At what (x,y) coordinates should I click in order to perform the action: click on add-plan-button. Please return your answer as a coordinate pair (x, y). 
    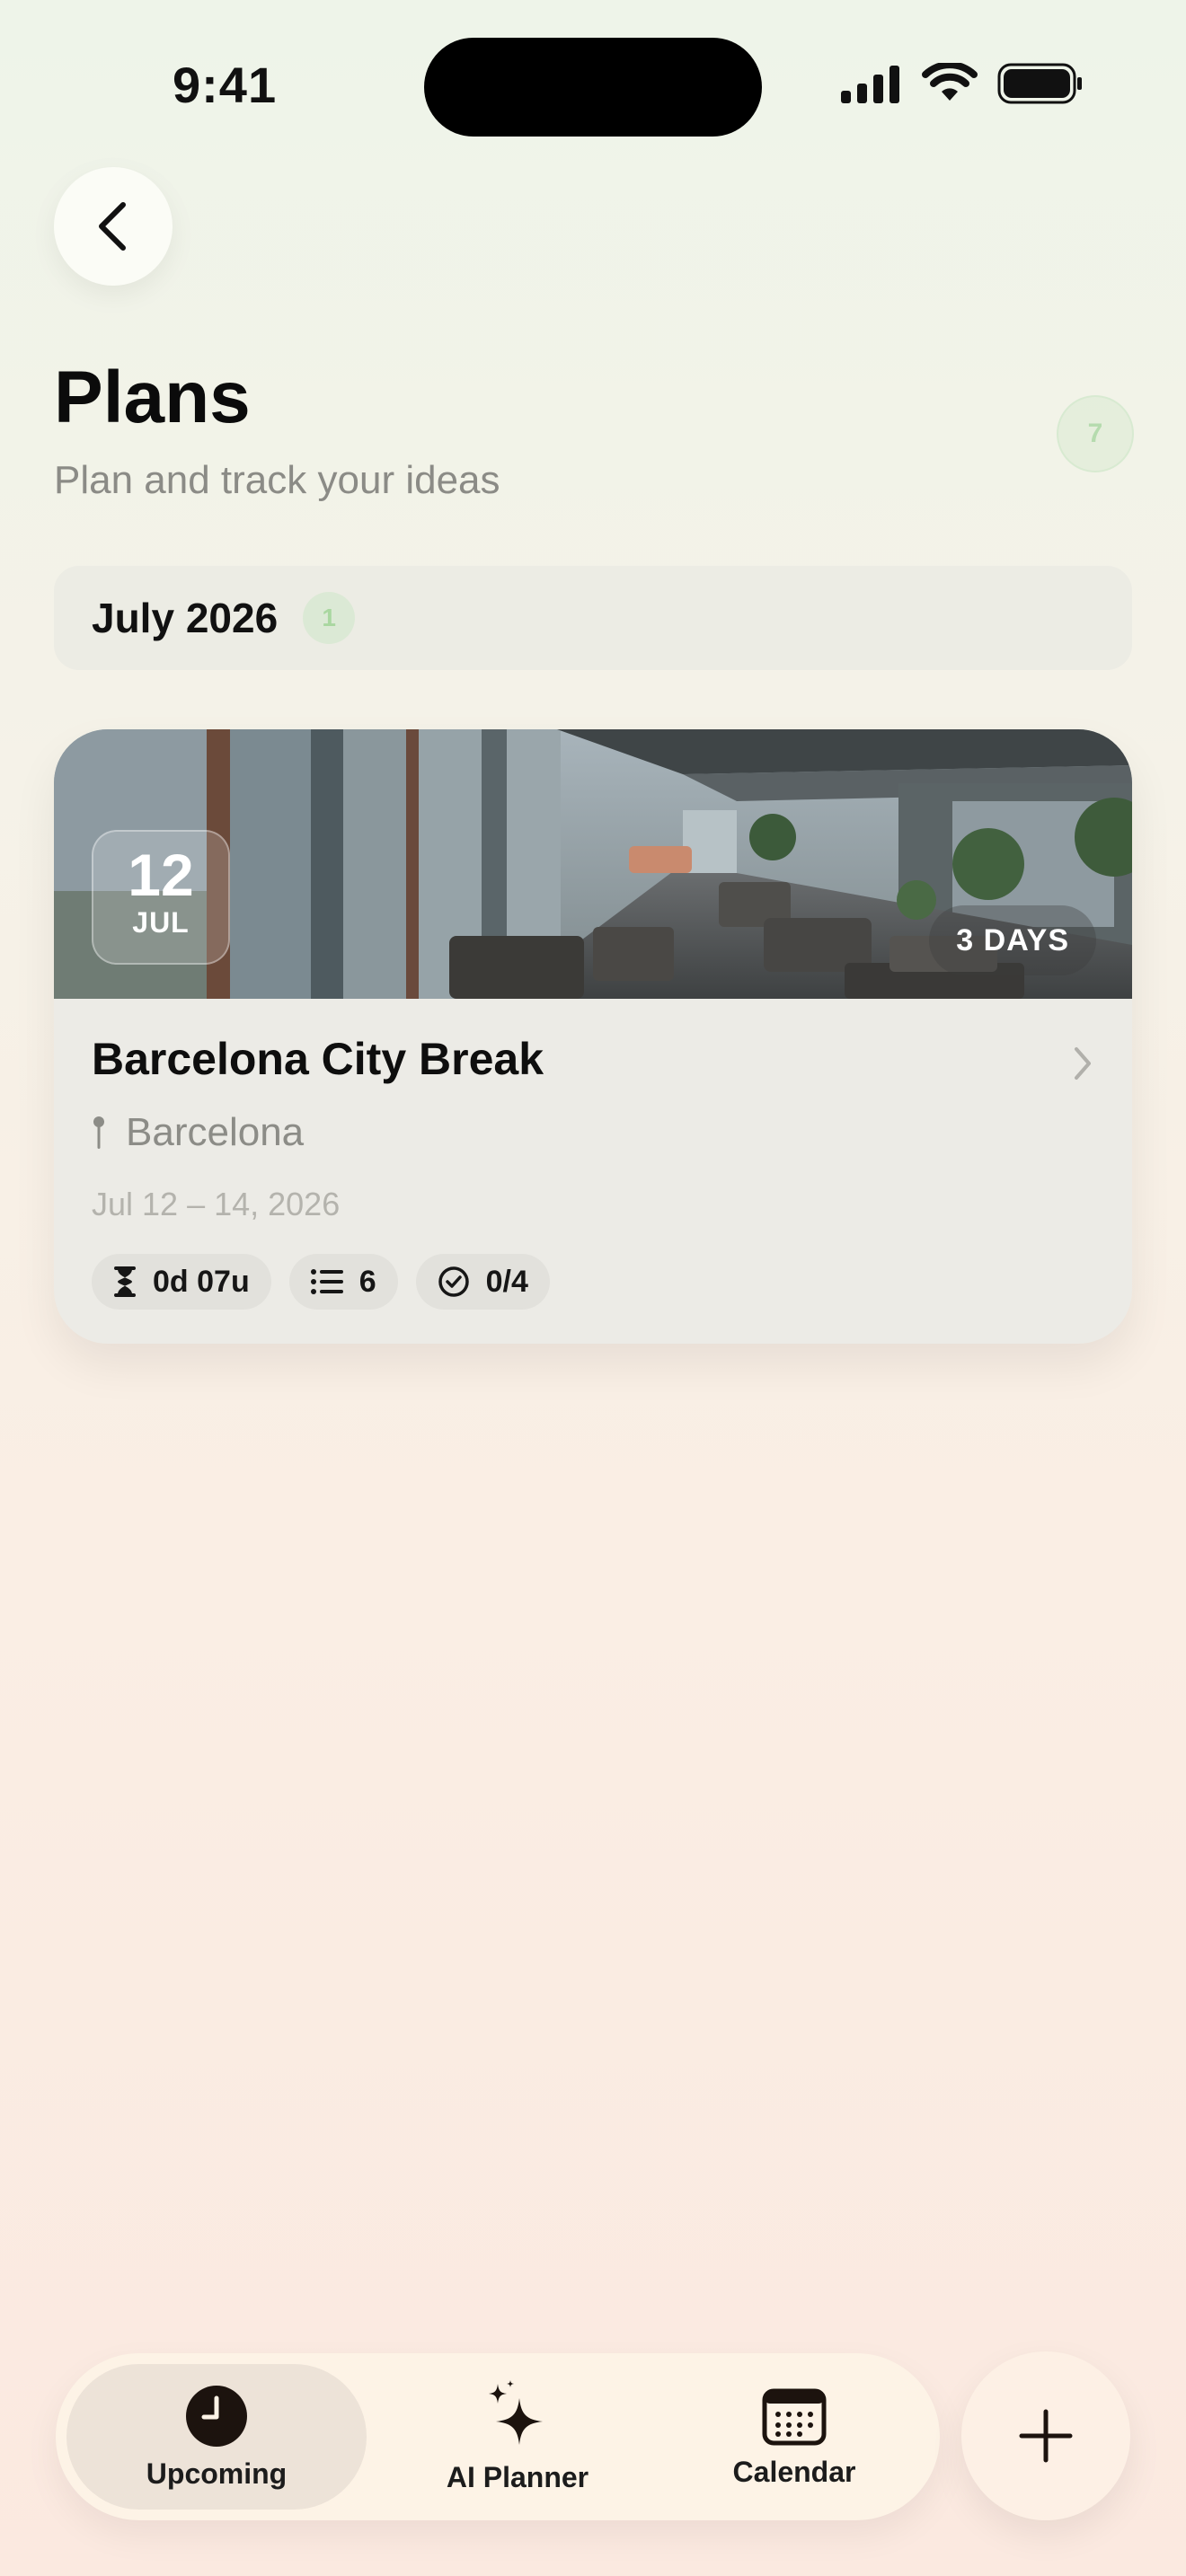
    Looking at the image, I should click on (1045, 2435).